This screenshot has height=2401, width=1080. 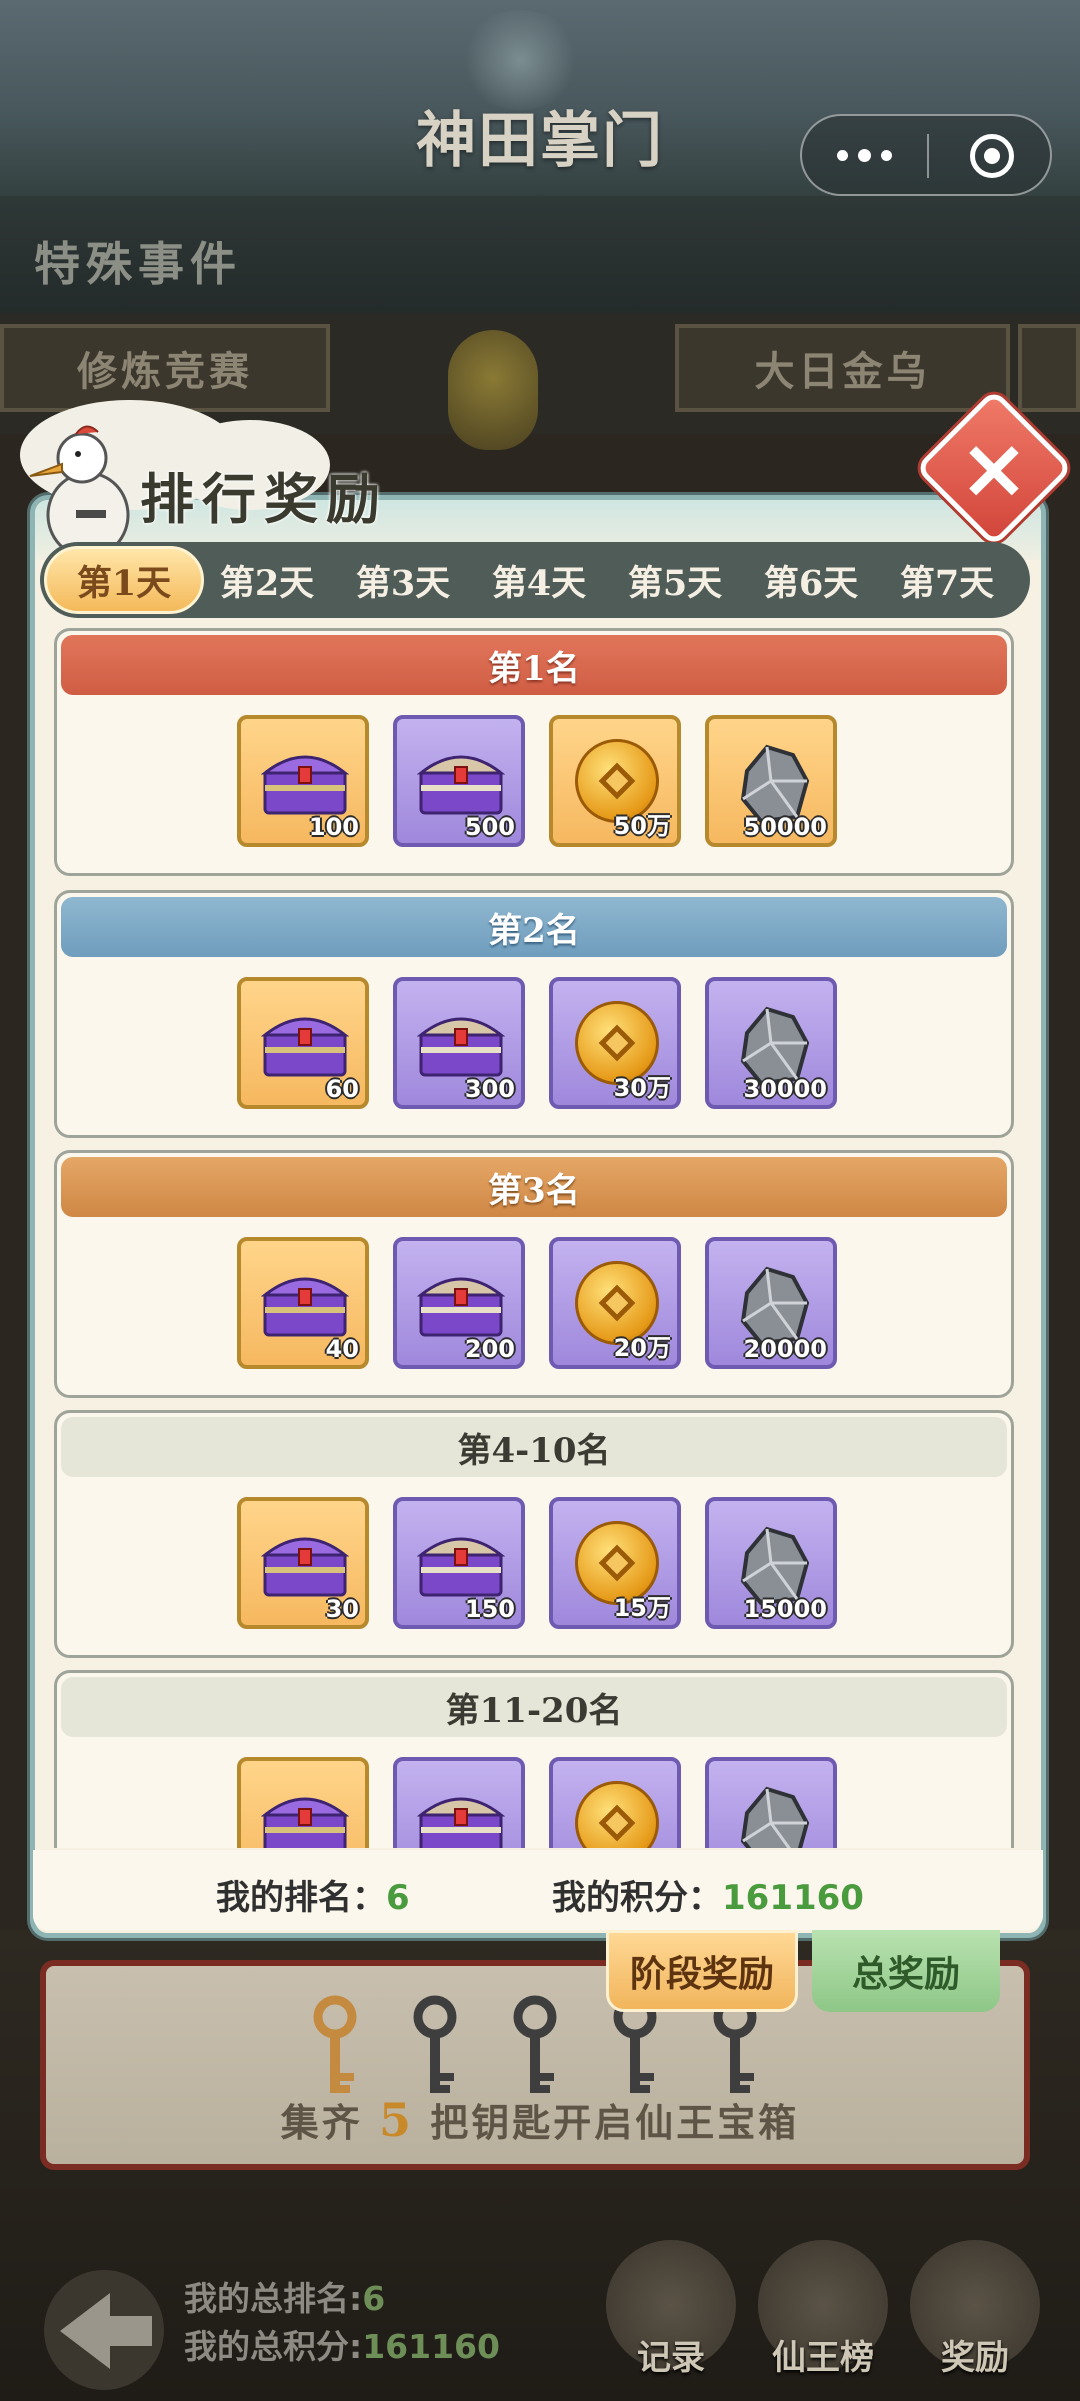 I want to click on item-quantity: 50万, so click(x=642, y=826).